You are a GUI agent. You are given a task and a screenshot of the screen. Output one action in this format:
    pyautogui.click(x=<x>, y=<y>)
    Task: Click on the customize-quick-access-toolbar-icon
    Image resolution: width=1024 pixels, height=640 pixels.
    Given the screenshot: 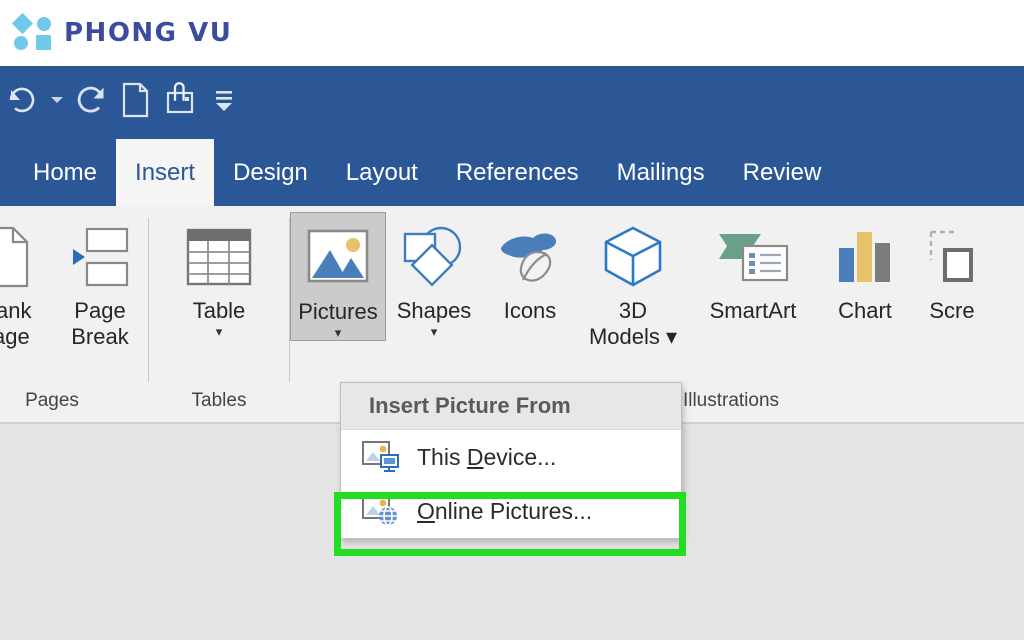 What is the action you would take?
    pyautogui.click(x=224, y=100)
    